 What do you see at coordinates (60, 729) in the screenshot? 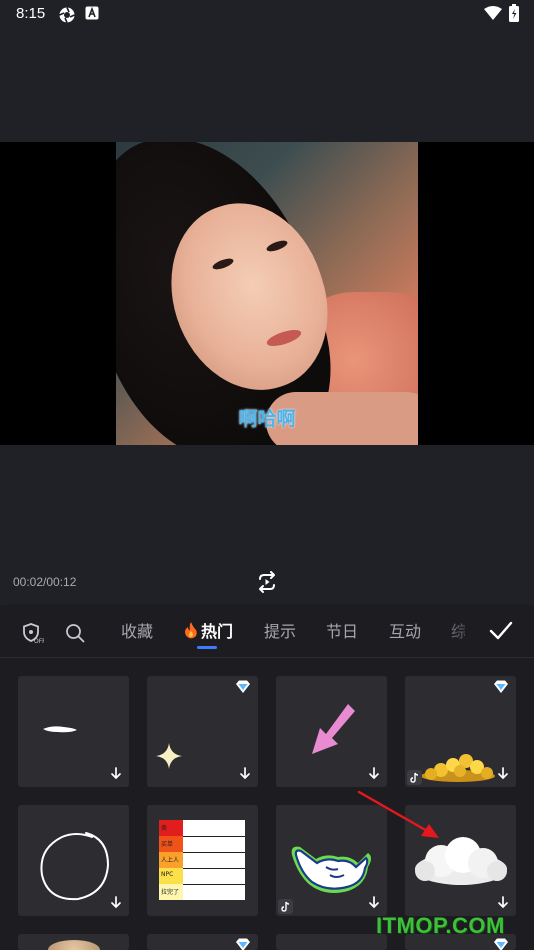
I see `white-stroke-graphic` at bounding box center [60, 729].